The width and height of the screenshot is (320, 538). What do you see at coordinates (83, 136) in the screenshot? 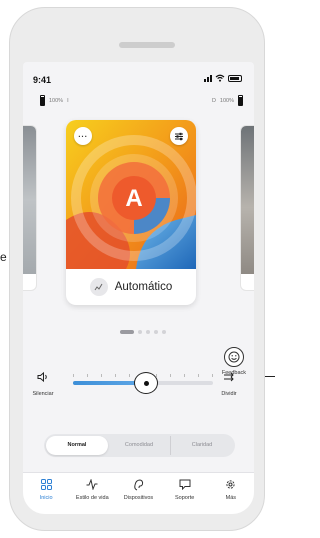
I see `more-options-button: ···` at bounding box center [83, 136].